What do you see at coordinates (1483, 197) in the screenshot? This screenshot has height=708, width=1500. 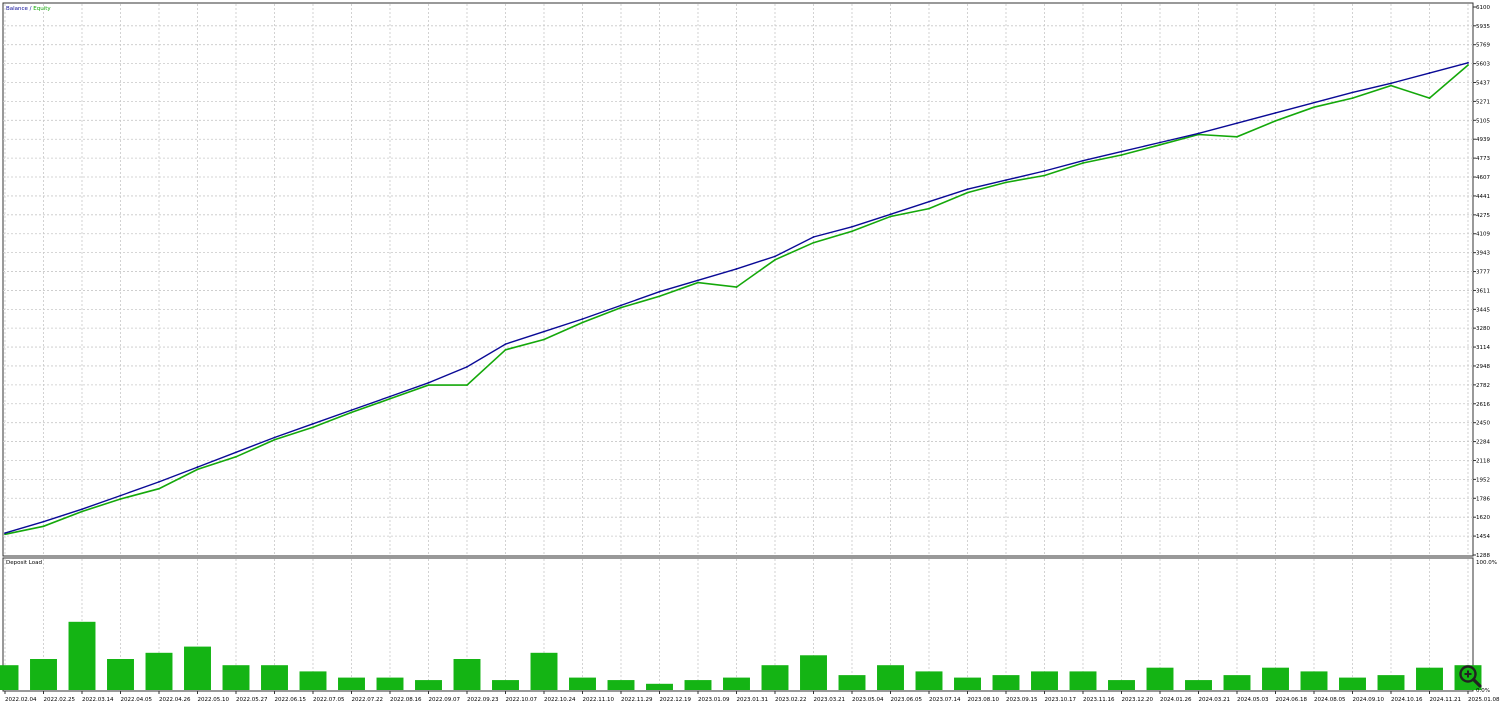 I see `y-tick-label: 4441` at bounding box center [1483, 197].